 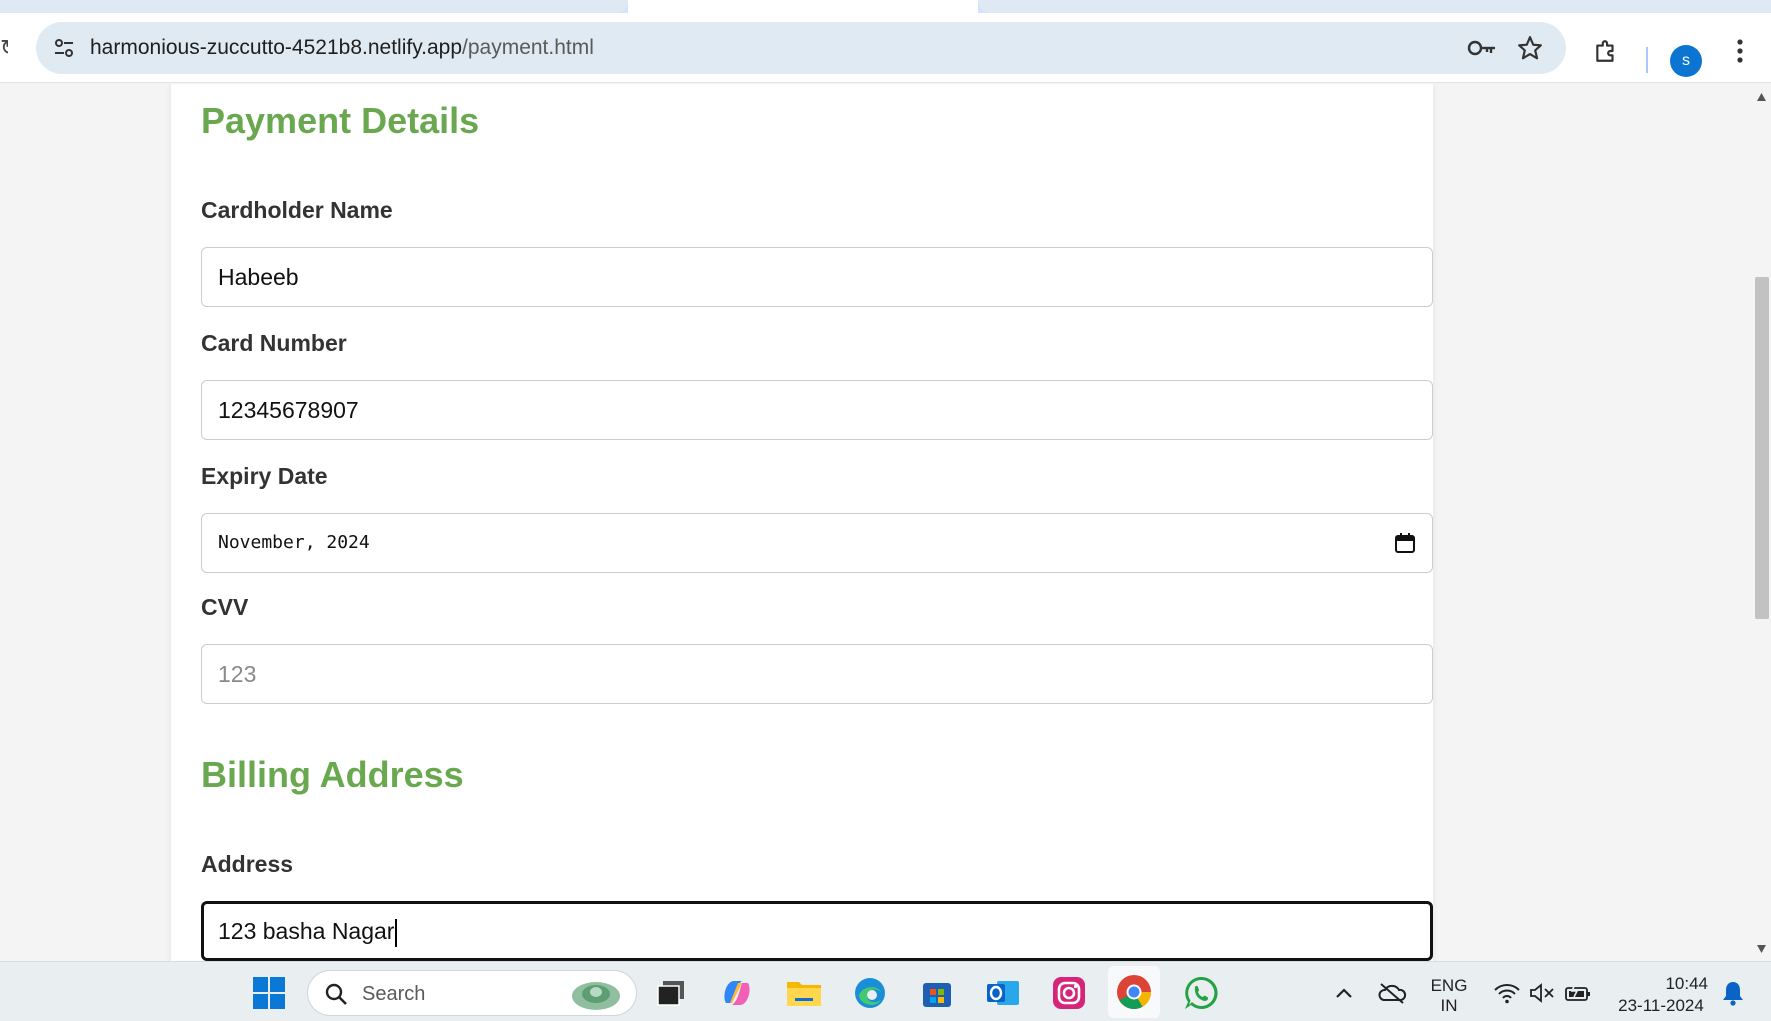 What do you see at coordinates (817, 543) in the screenshot?
I see `expiry-date-input: November, 2024` at bounding box center [817, 543].